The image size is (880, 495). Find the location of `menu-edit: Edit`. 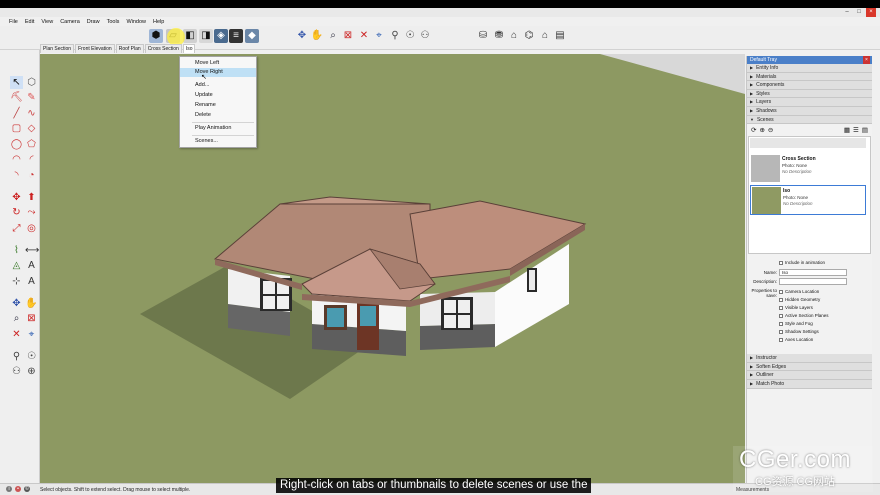

menu-edit: Edit is located at coordinates (29, 22).